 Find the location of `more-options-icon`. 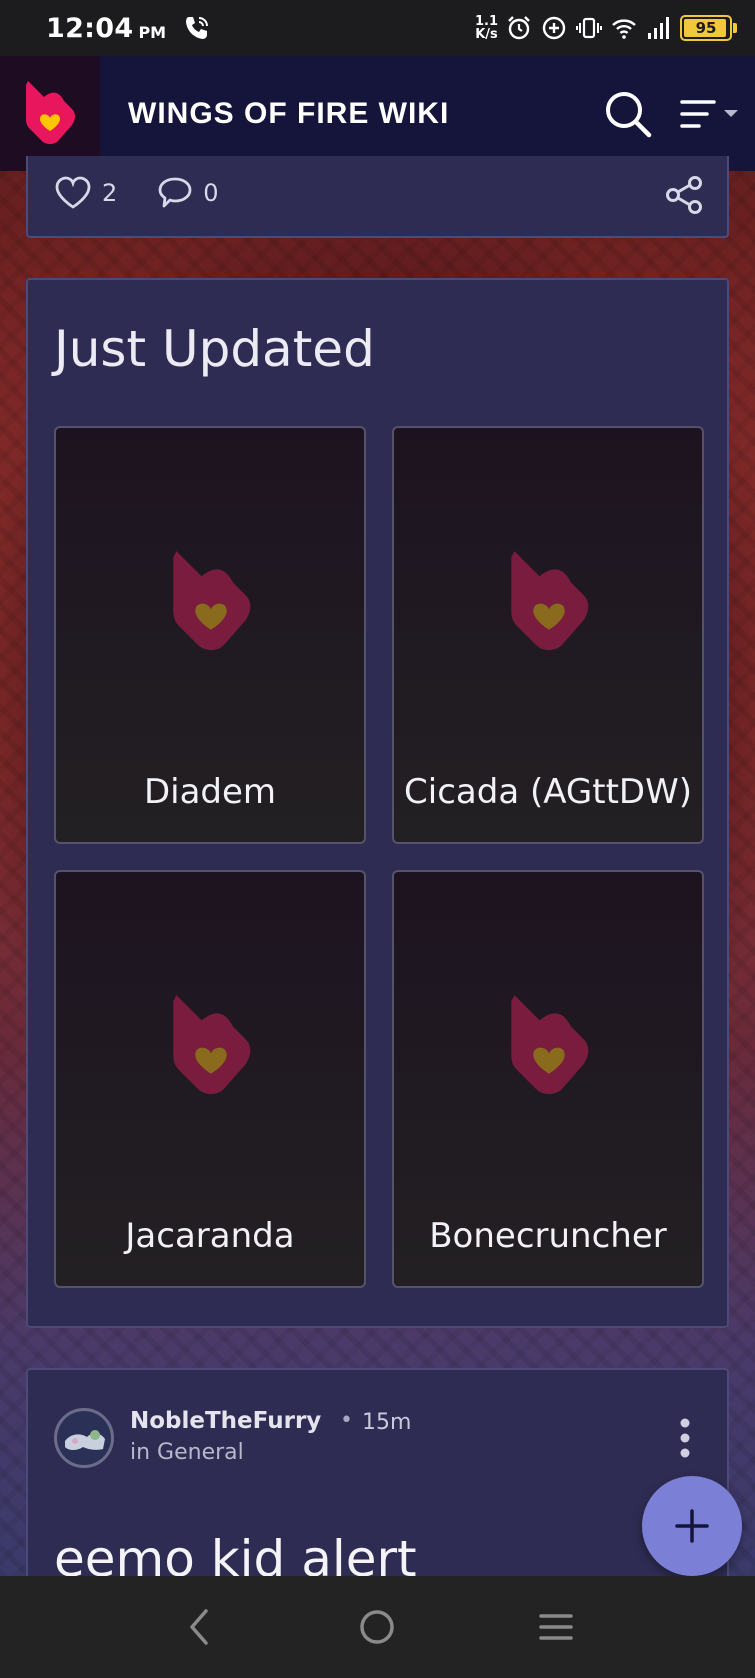

more-options-icon is located at coordinates (685, 1438).